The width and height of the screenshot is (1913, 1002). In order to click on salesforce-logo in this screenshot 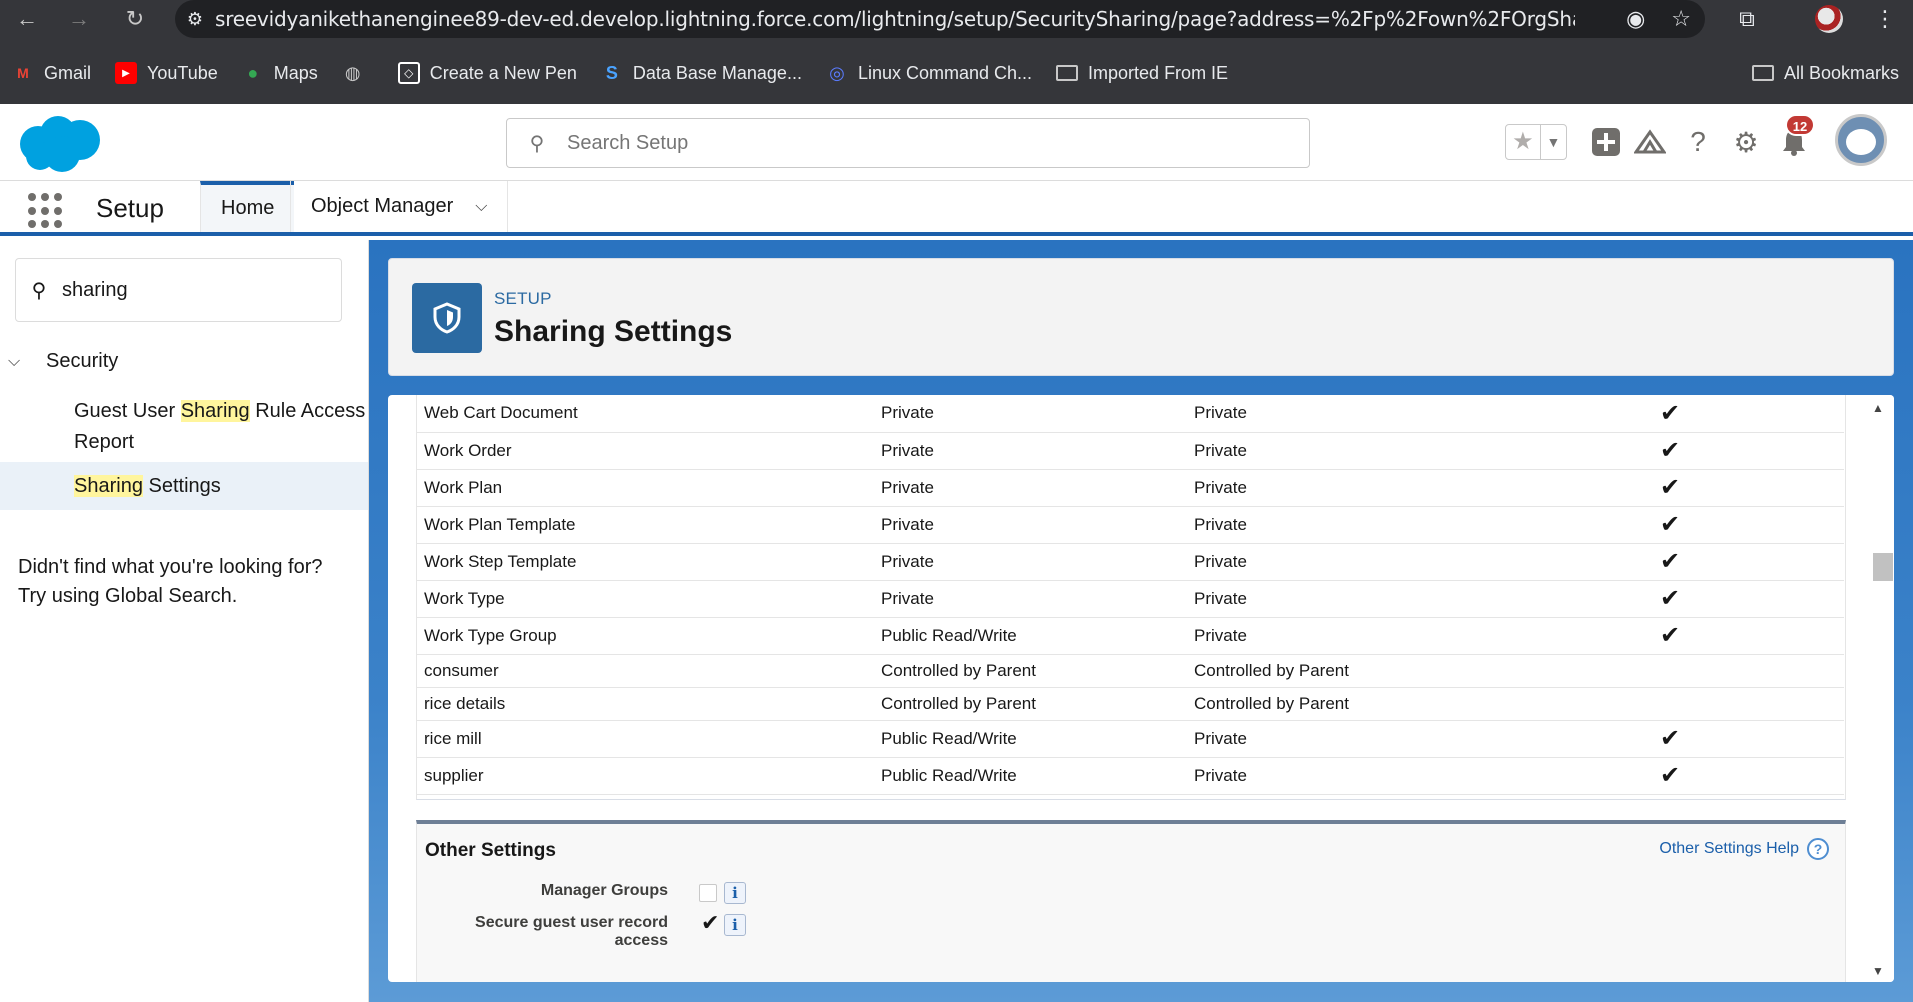, I will do `click(60, 145)`.